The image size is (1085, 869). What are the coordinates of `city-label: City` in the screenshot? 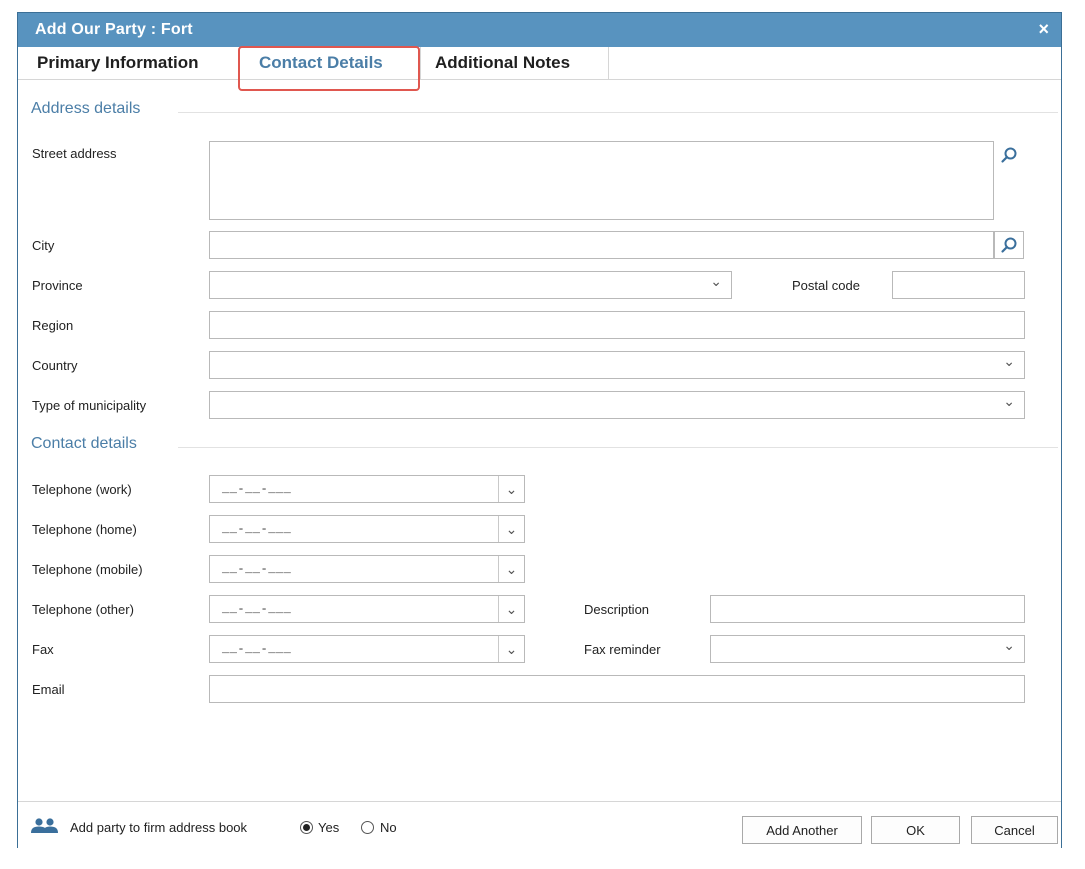 It's located at (43, 245).